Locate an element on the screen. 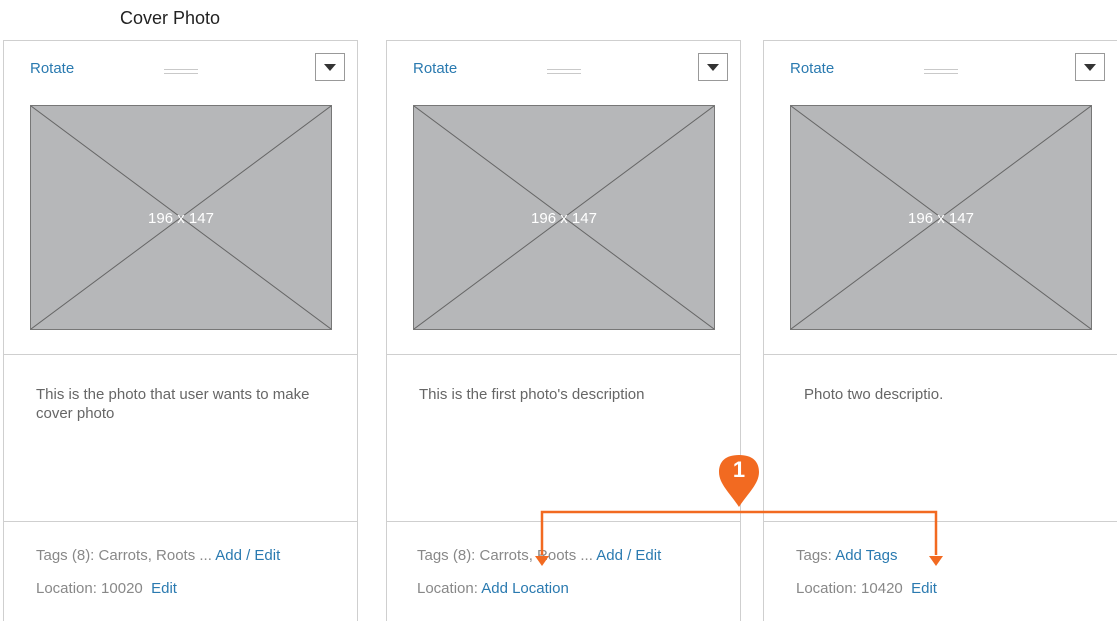 The image size is (1117, 621). location-row: Location: Add Location is located at coordinates (493, 588).